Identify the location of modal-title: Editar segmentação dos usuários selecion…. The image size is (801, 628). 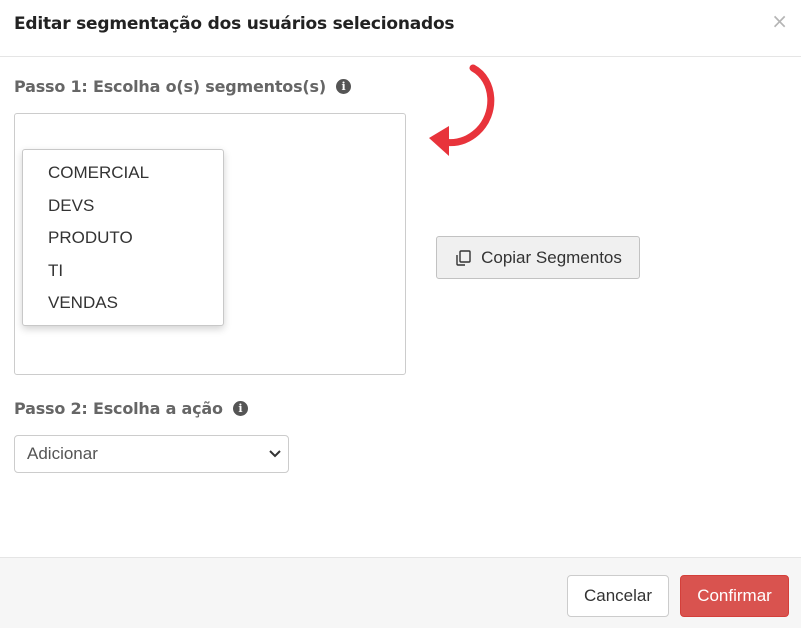
(234, 24).